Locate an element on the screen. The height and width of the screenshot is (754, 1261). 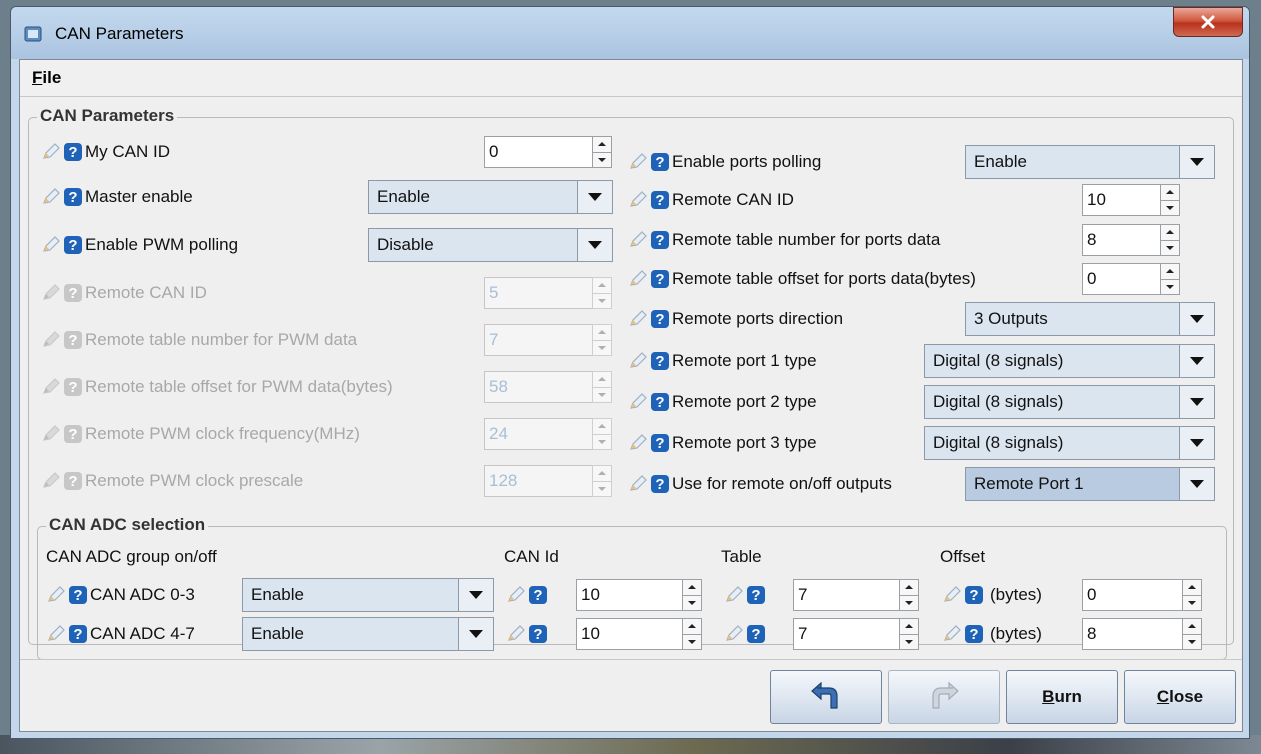
redo-button is located at coordinates (944, 697).